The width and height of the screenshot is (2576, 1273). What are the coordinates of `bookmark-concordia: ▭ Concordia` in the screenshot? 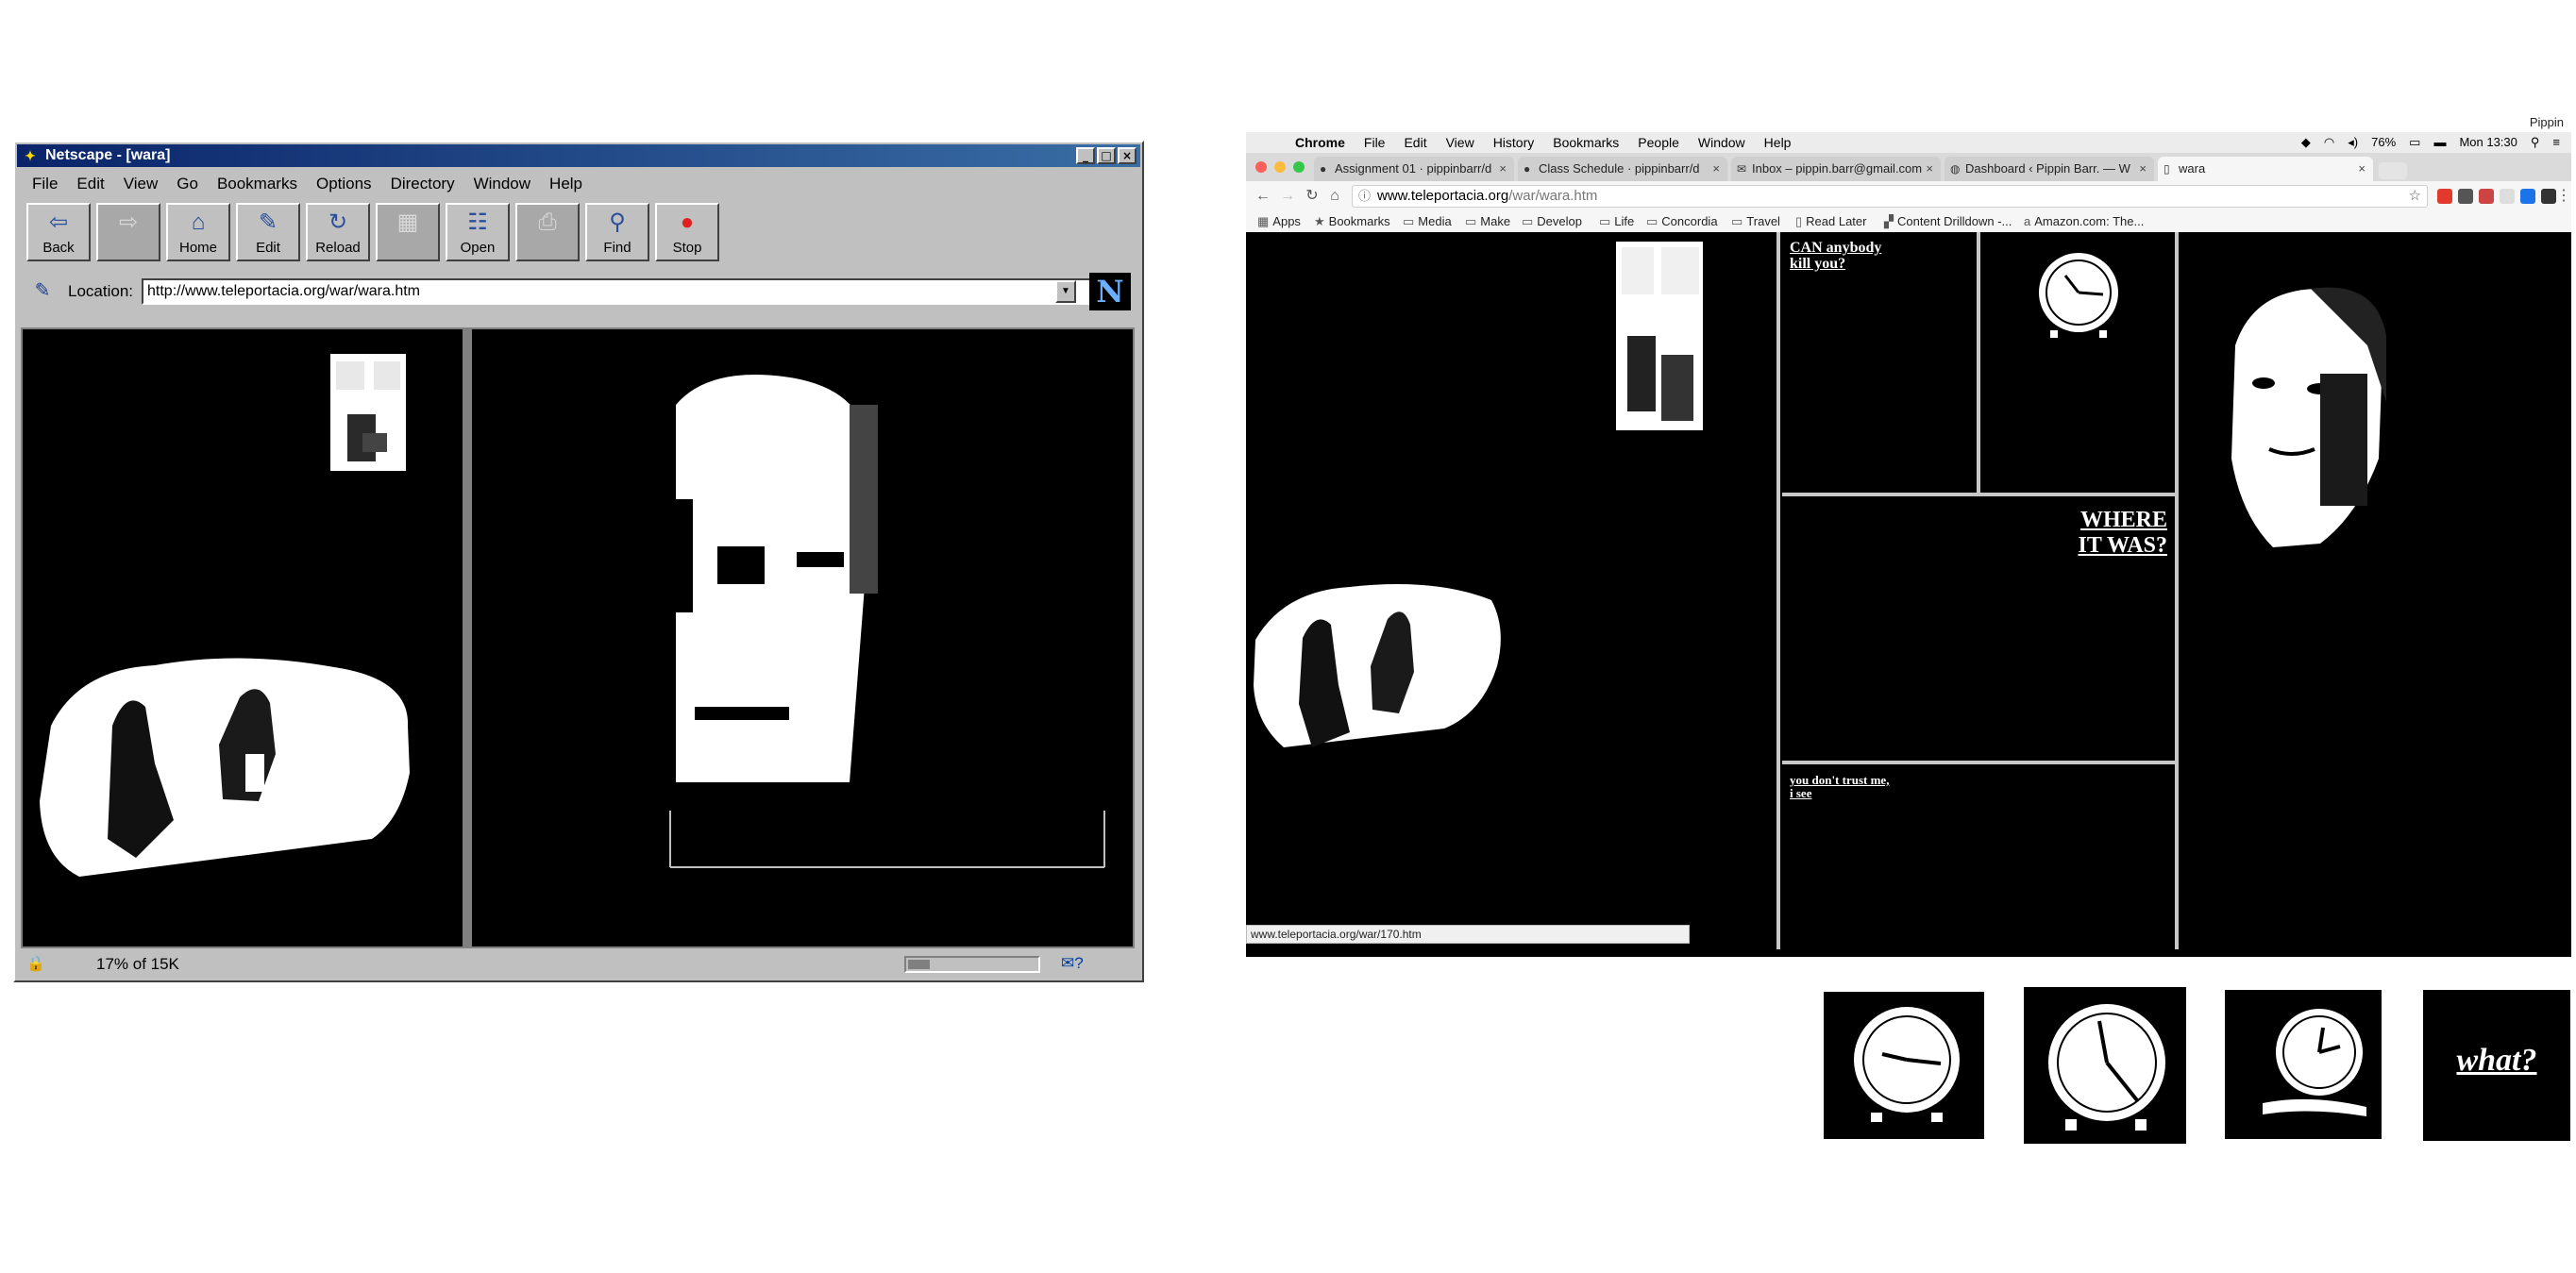 It's located at (1682, 221).